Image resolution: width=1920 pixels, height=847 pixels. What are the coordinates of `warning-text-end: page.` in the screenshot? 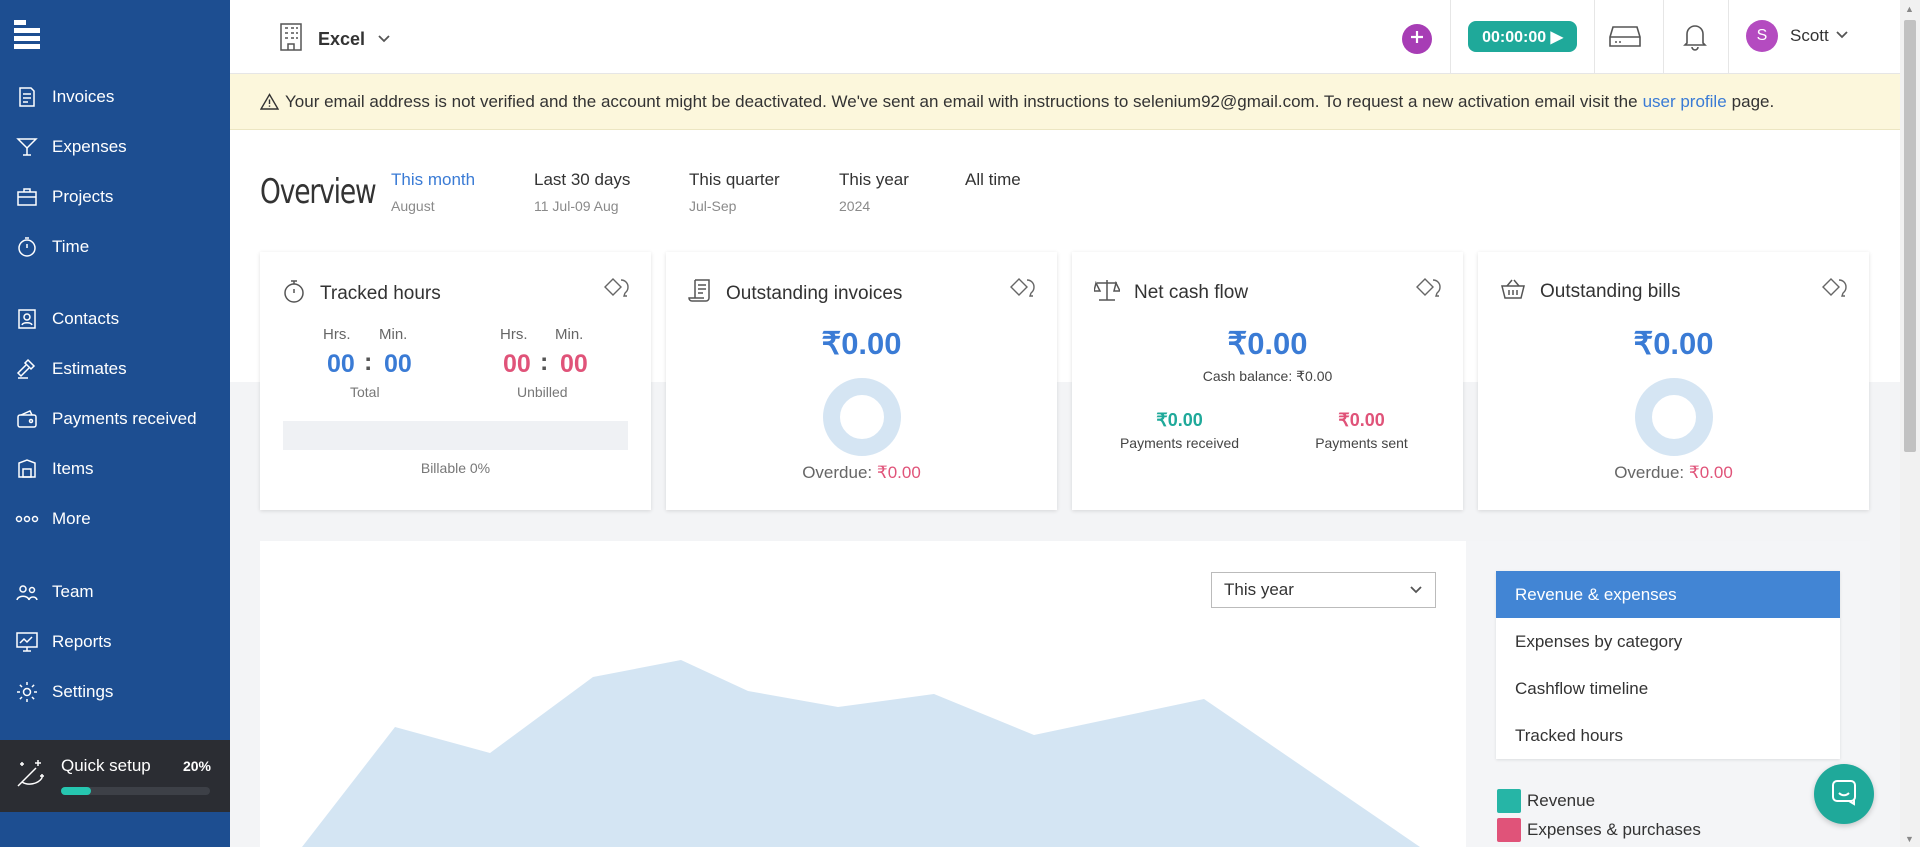 It's located at (1753, 101).